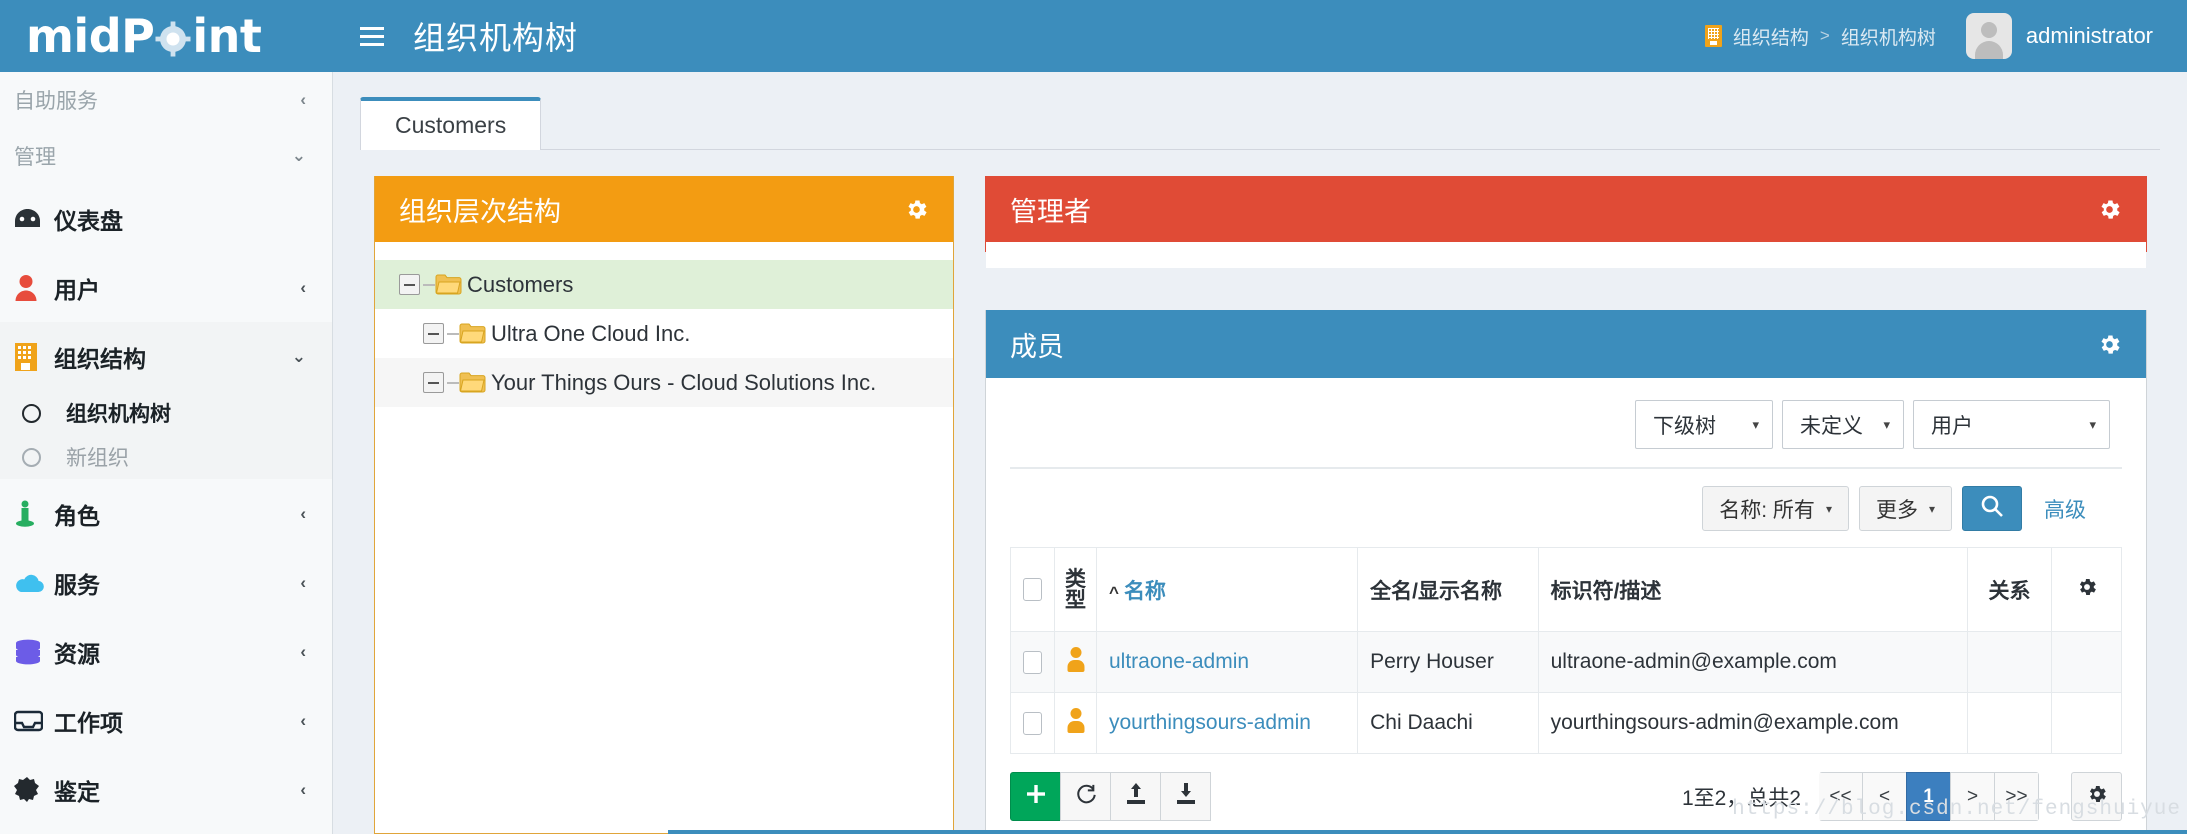  I want to click on more-filters-button: 更多 ▾, so click(1905, 508).